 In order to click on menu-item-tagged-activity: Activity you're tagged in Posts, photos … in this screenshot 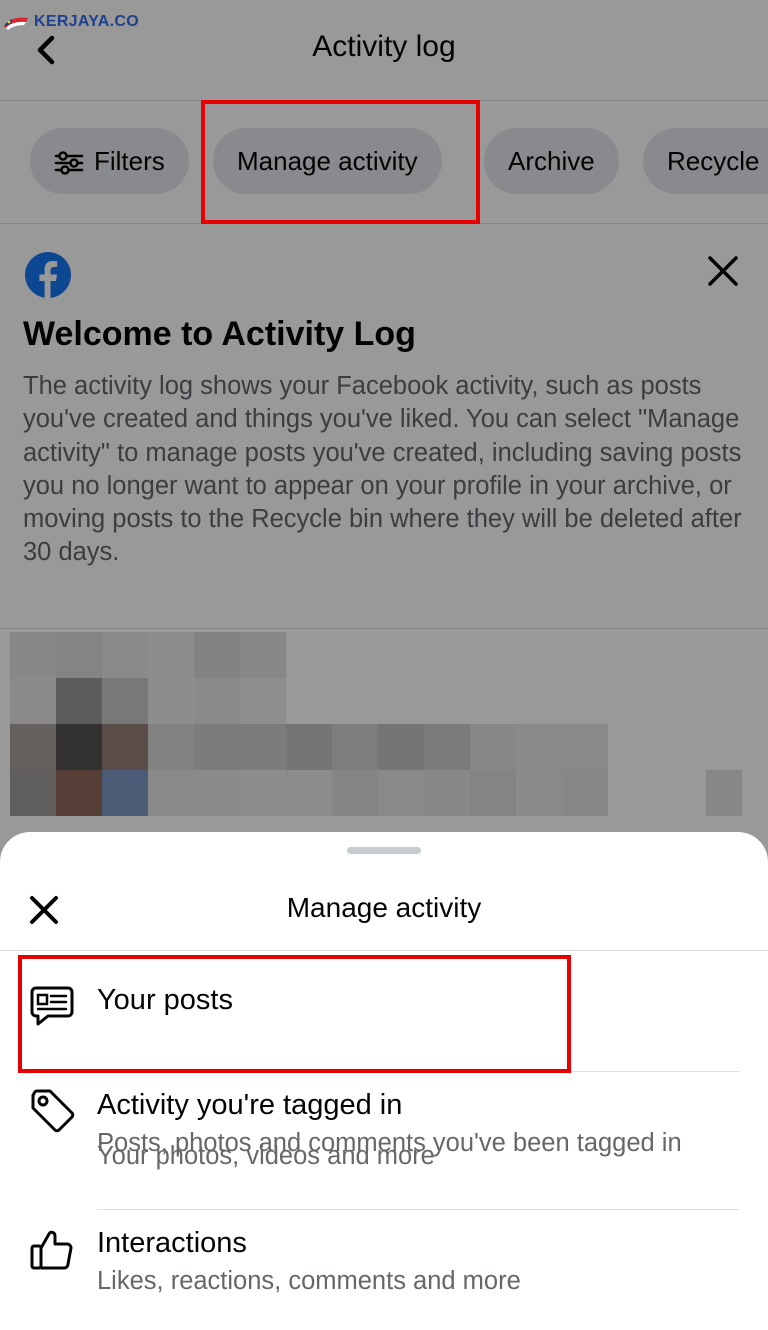, I will do `click(384, 1141)`.